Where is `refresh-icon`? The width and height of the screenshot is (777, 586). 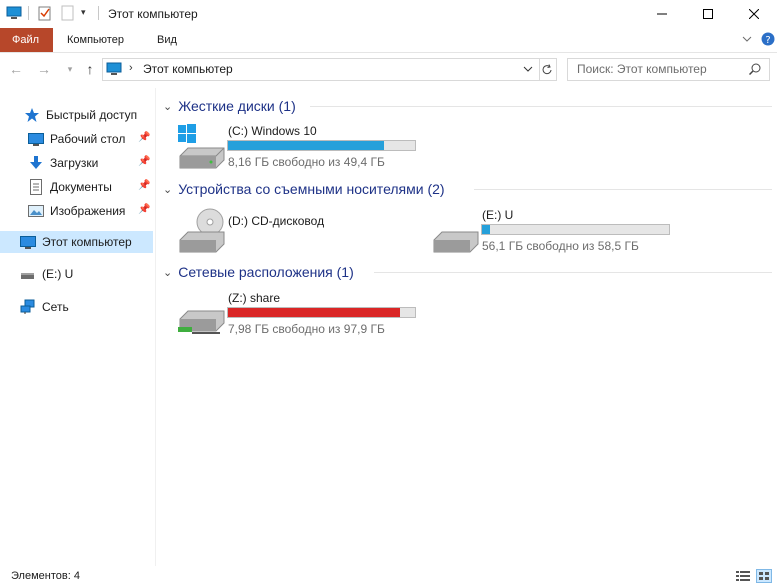
refresh-icon is located at coordinates (547, 68).